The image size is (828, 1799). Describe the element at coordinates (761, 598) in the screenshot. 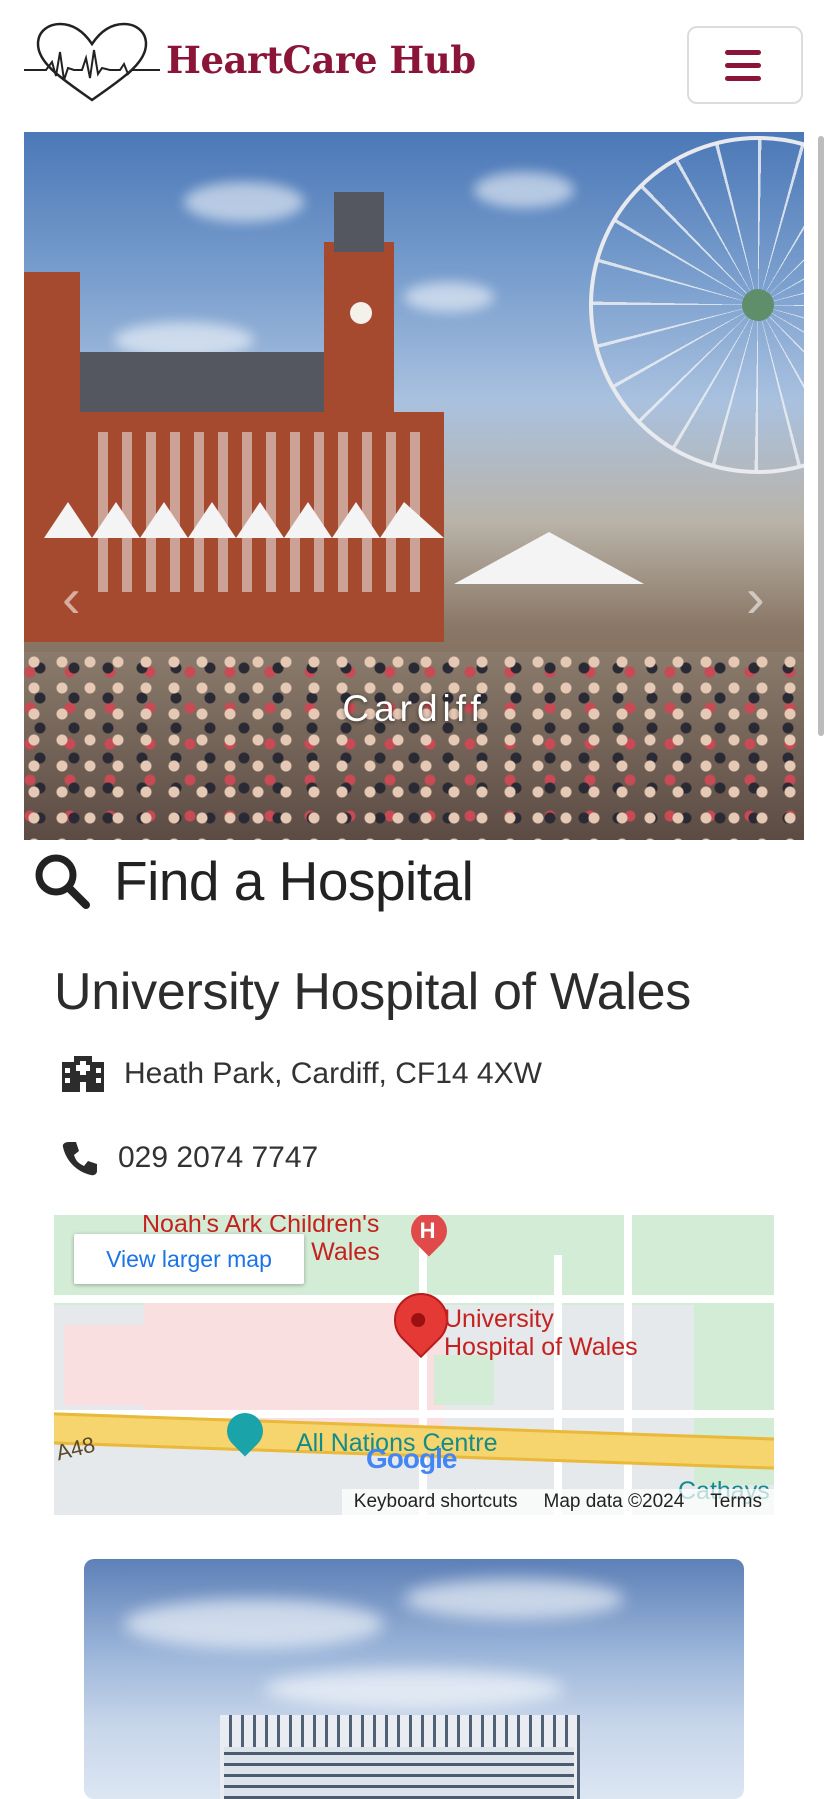

I see `chevron-right-icon: ›` at that location.